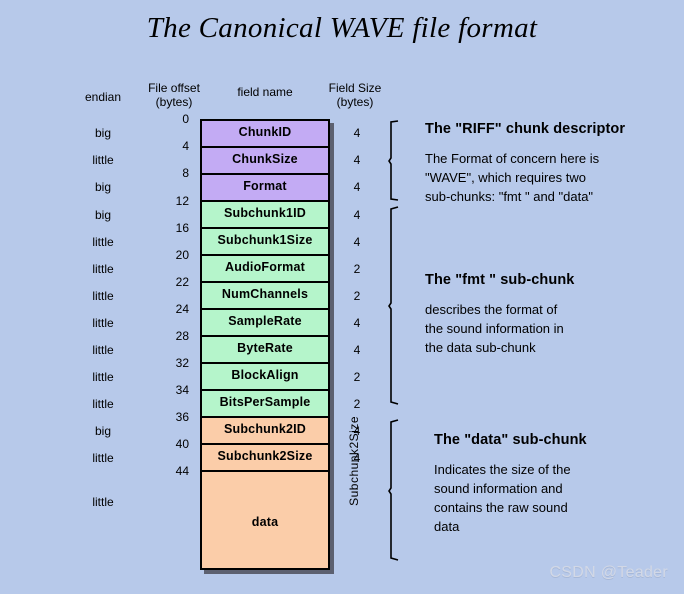 The width and height of the screenshot is (684, 594). What do you see at coordinates (265, 132) in the screenshot?
I see `field-box: ChunkID` at bounding box center [265, 132].